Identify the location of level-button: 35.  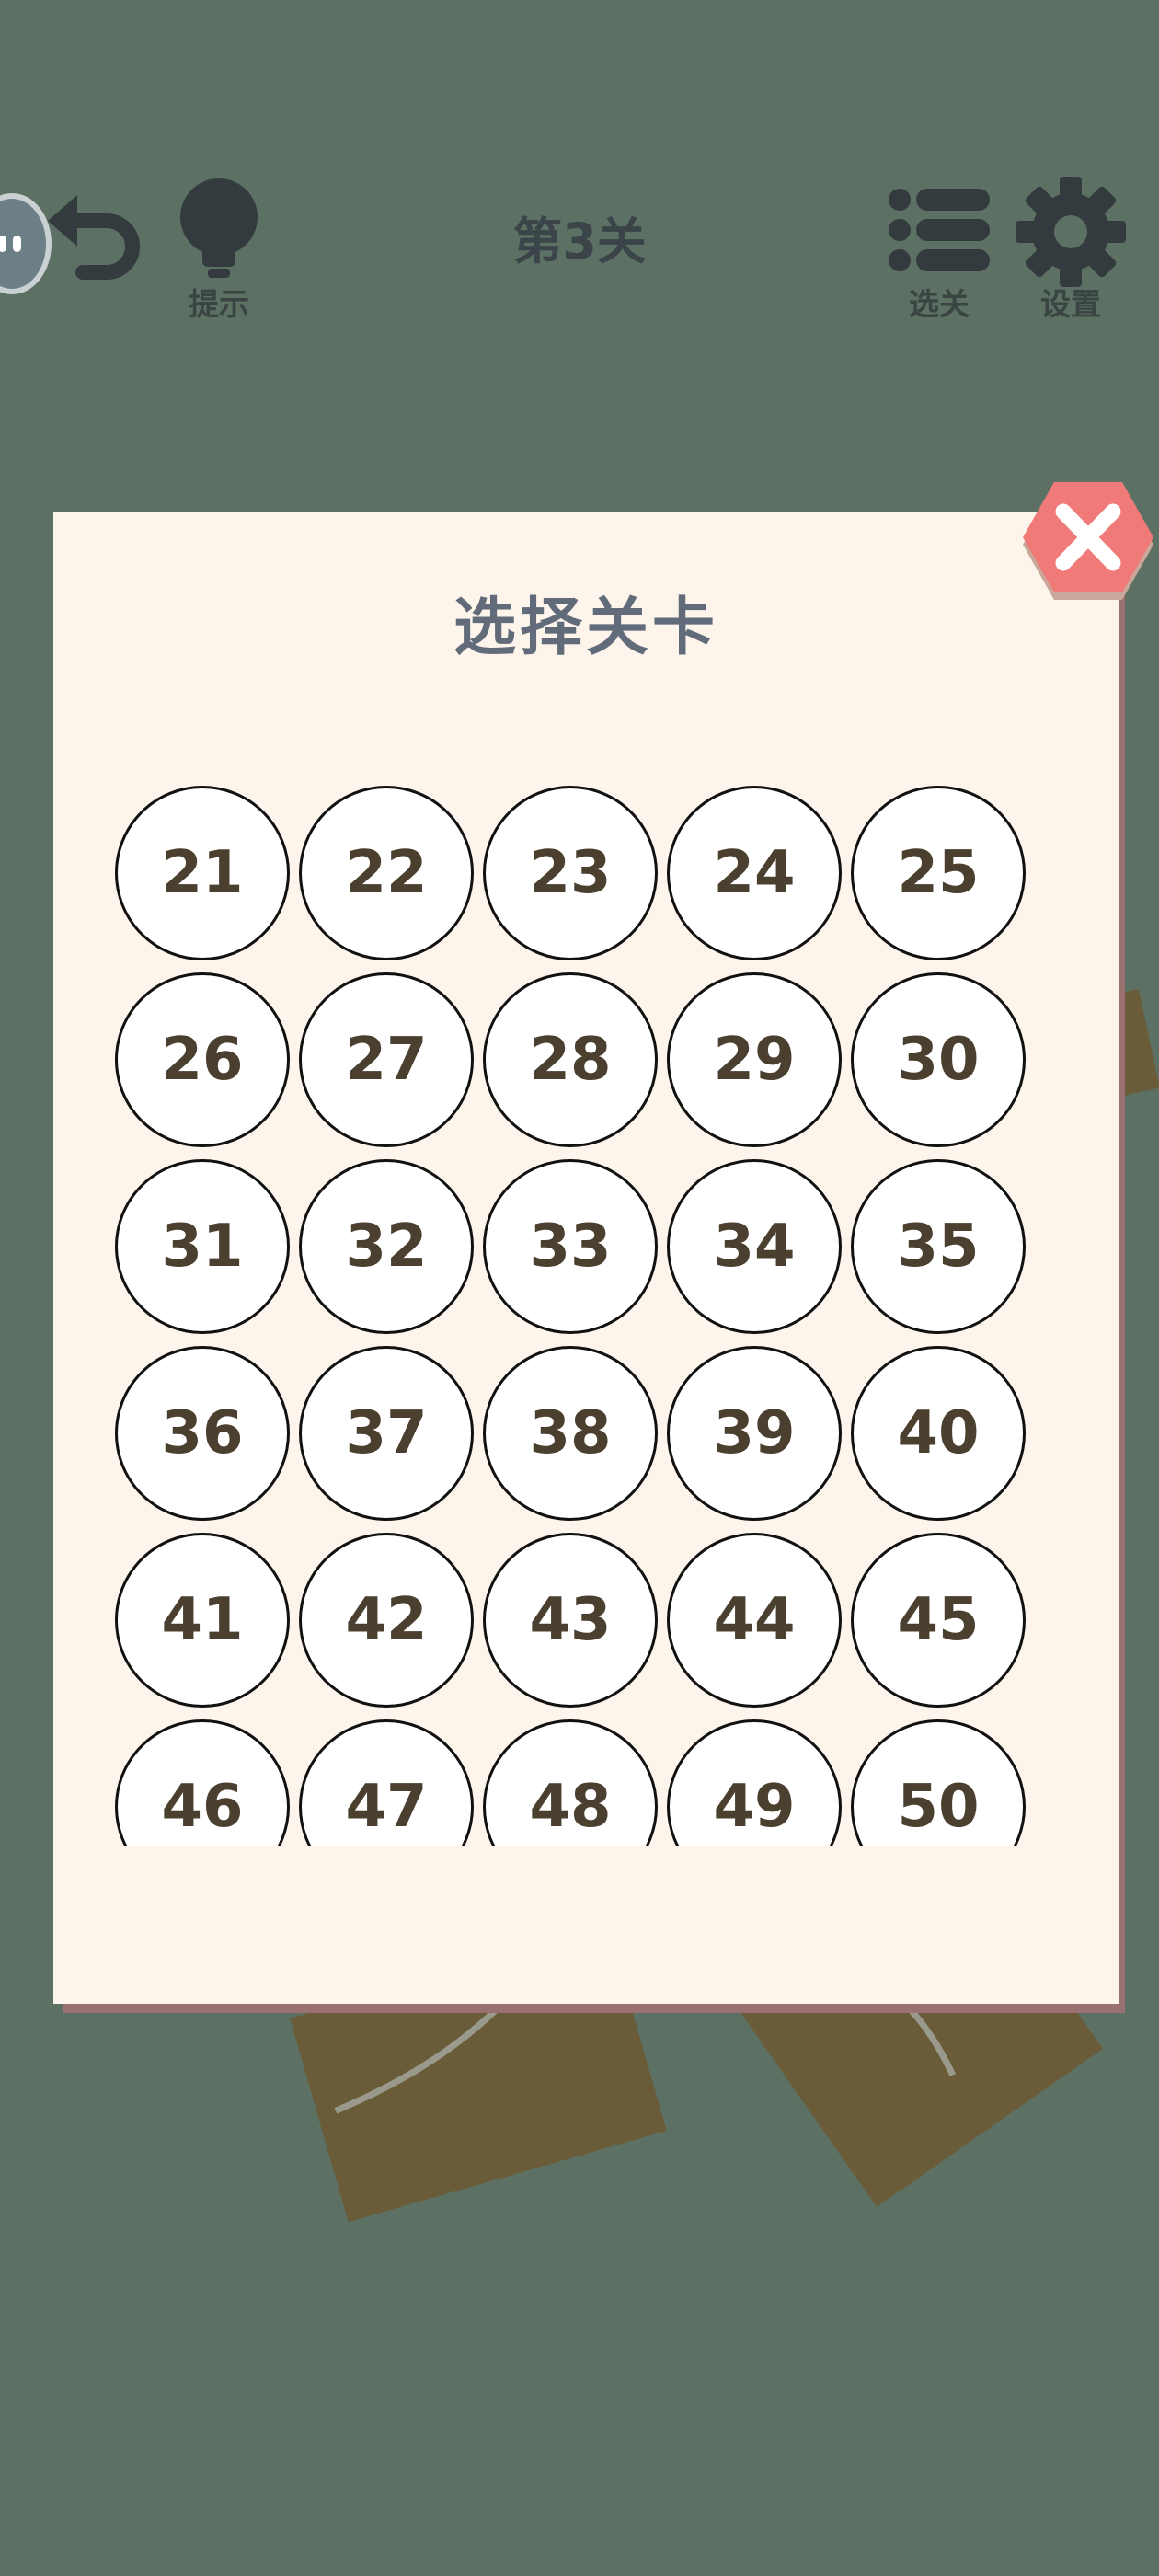
(938, 1246).